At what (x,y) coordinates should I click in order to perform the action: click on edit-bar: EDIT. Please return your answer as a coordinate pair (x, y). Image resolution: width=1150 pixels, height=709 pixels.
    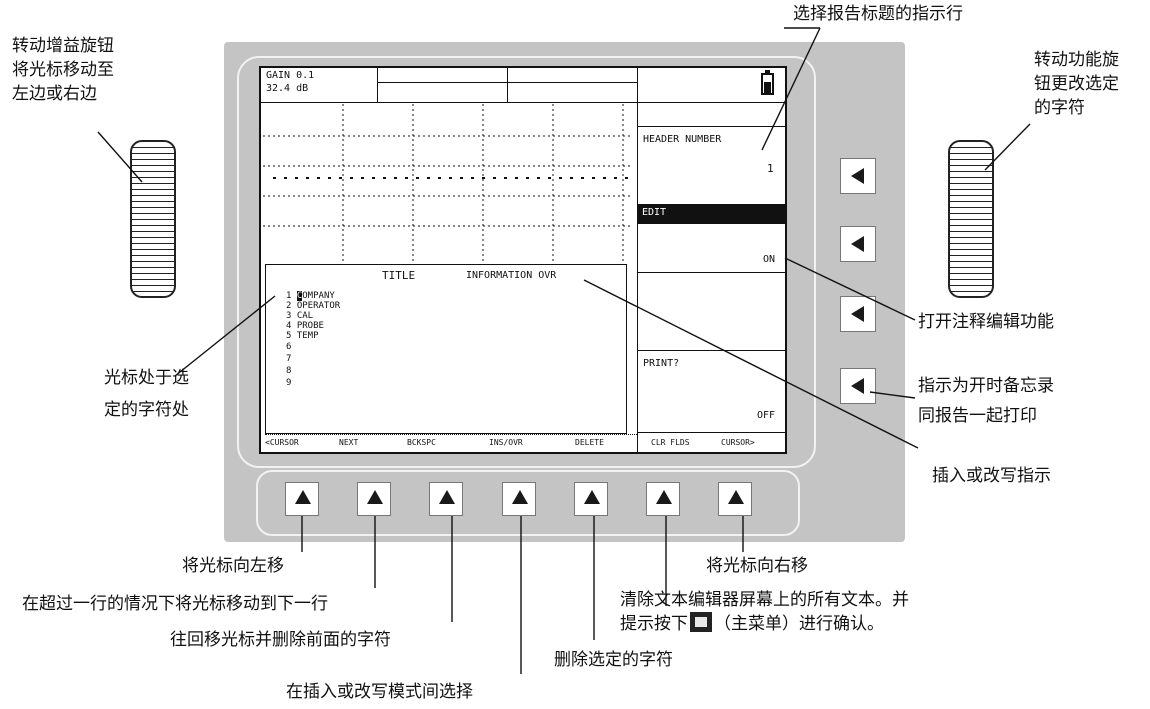
    Looking at the image, I should click on (712, 214).